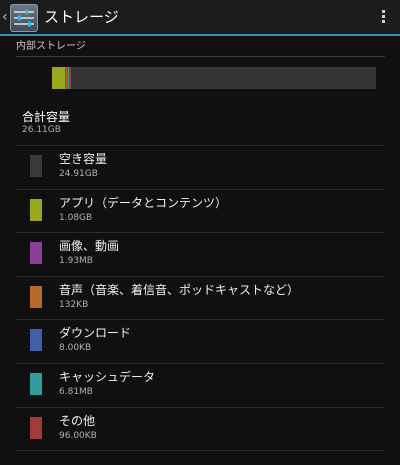  I want to click on category-size: 24.91GB, so click(78, 174).